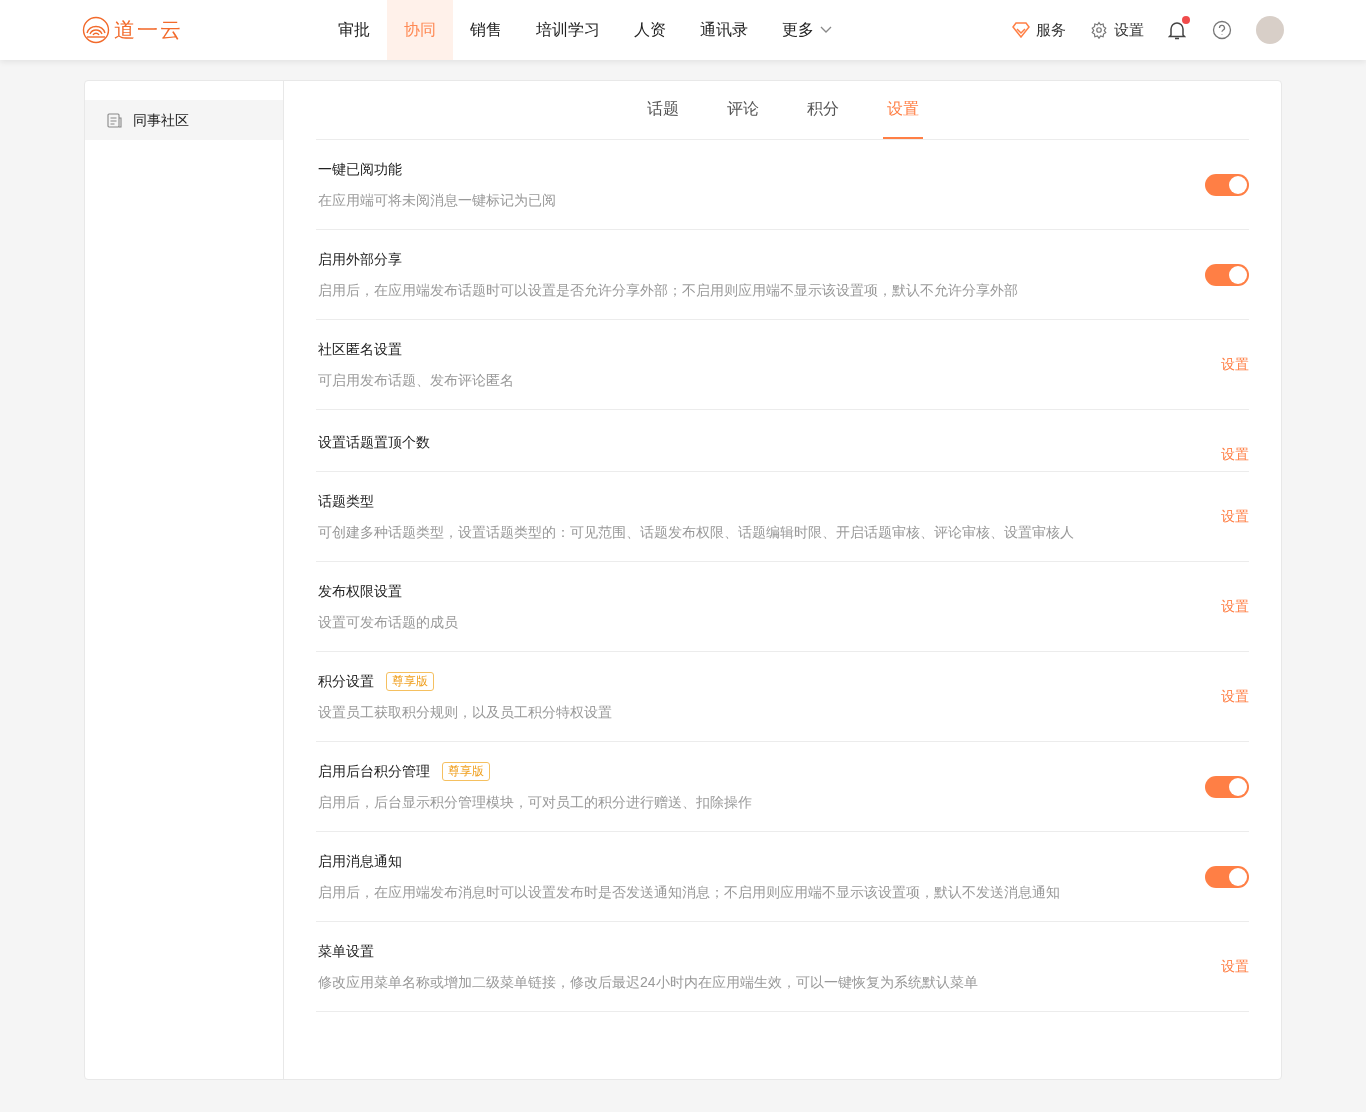  Describe the element at coordinates (374, 771) in the screenshot. I see `setting-title: 启用后台积分管理` at that location.